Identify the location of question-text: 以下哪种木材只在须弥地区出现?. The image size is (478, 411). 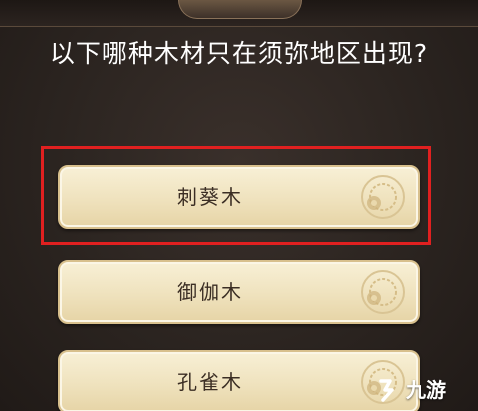
(239, 53).